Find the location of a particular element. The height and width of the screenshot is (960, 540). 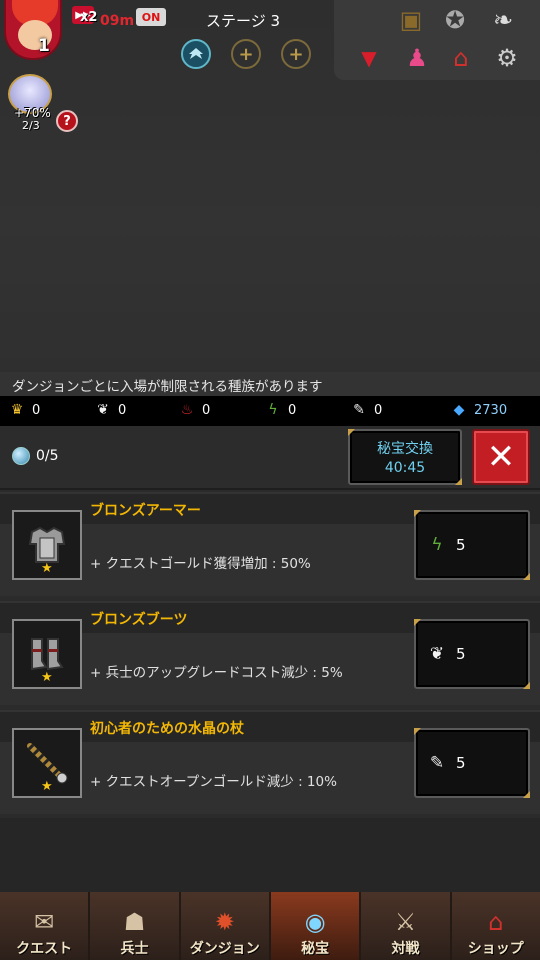

wing-icon: ❧ is located at coordinates (503, 20).